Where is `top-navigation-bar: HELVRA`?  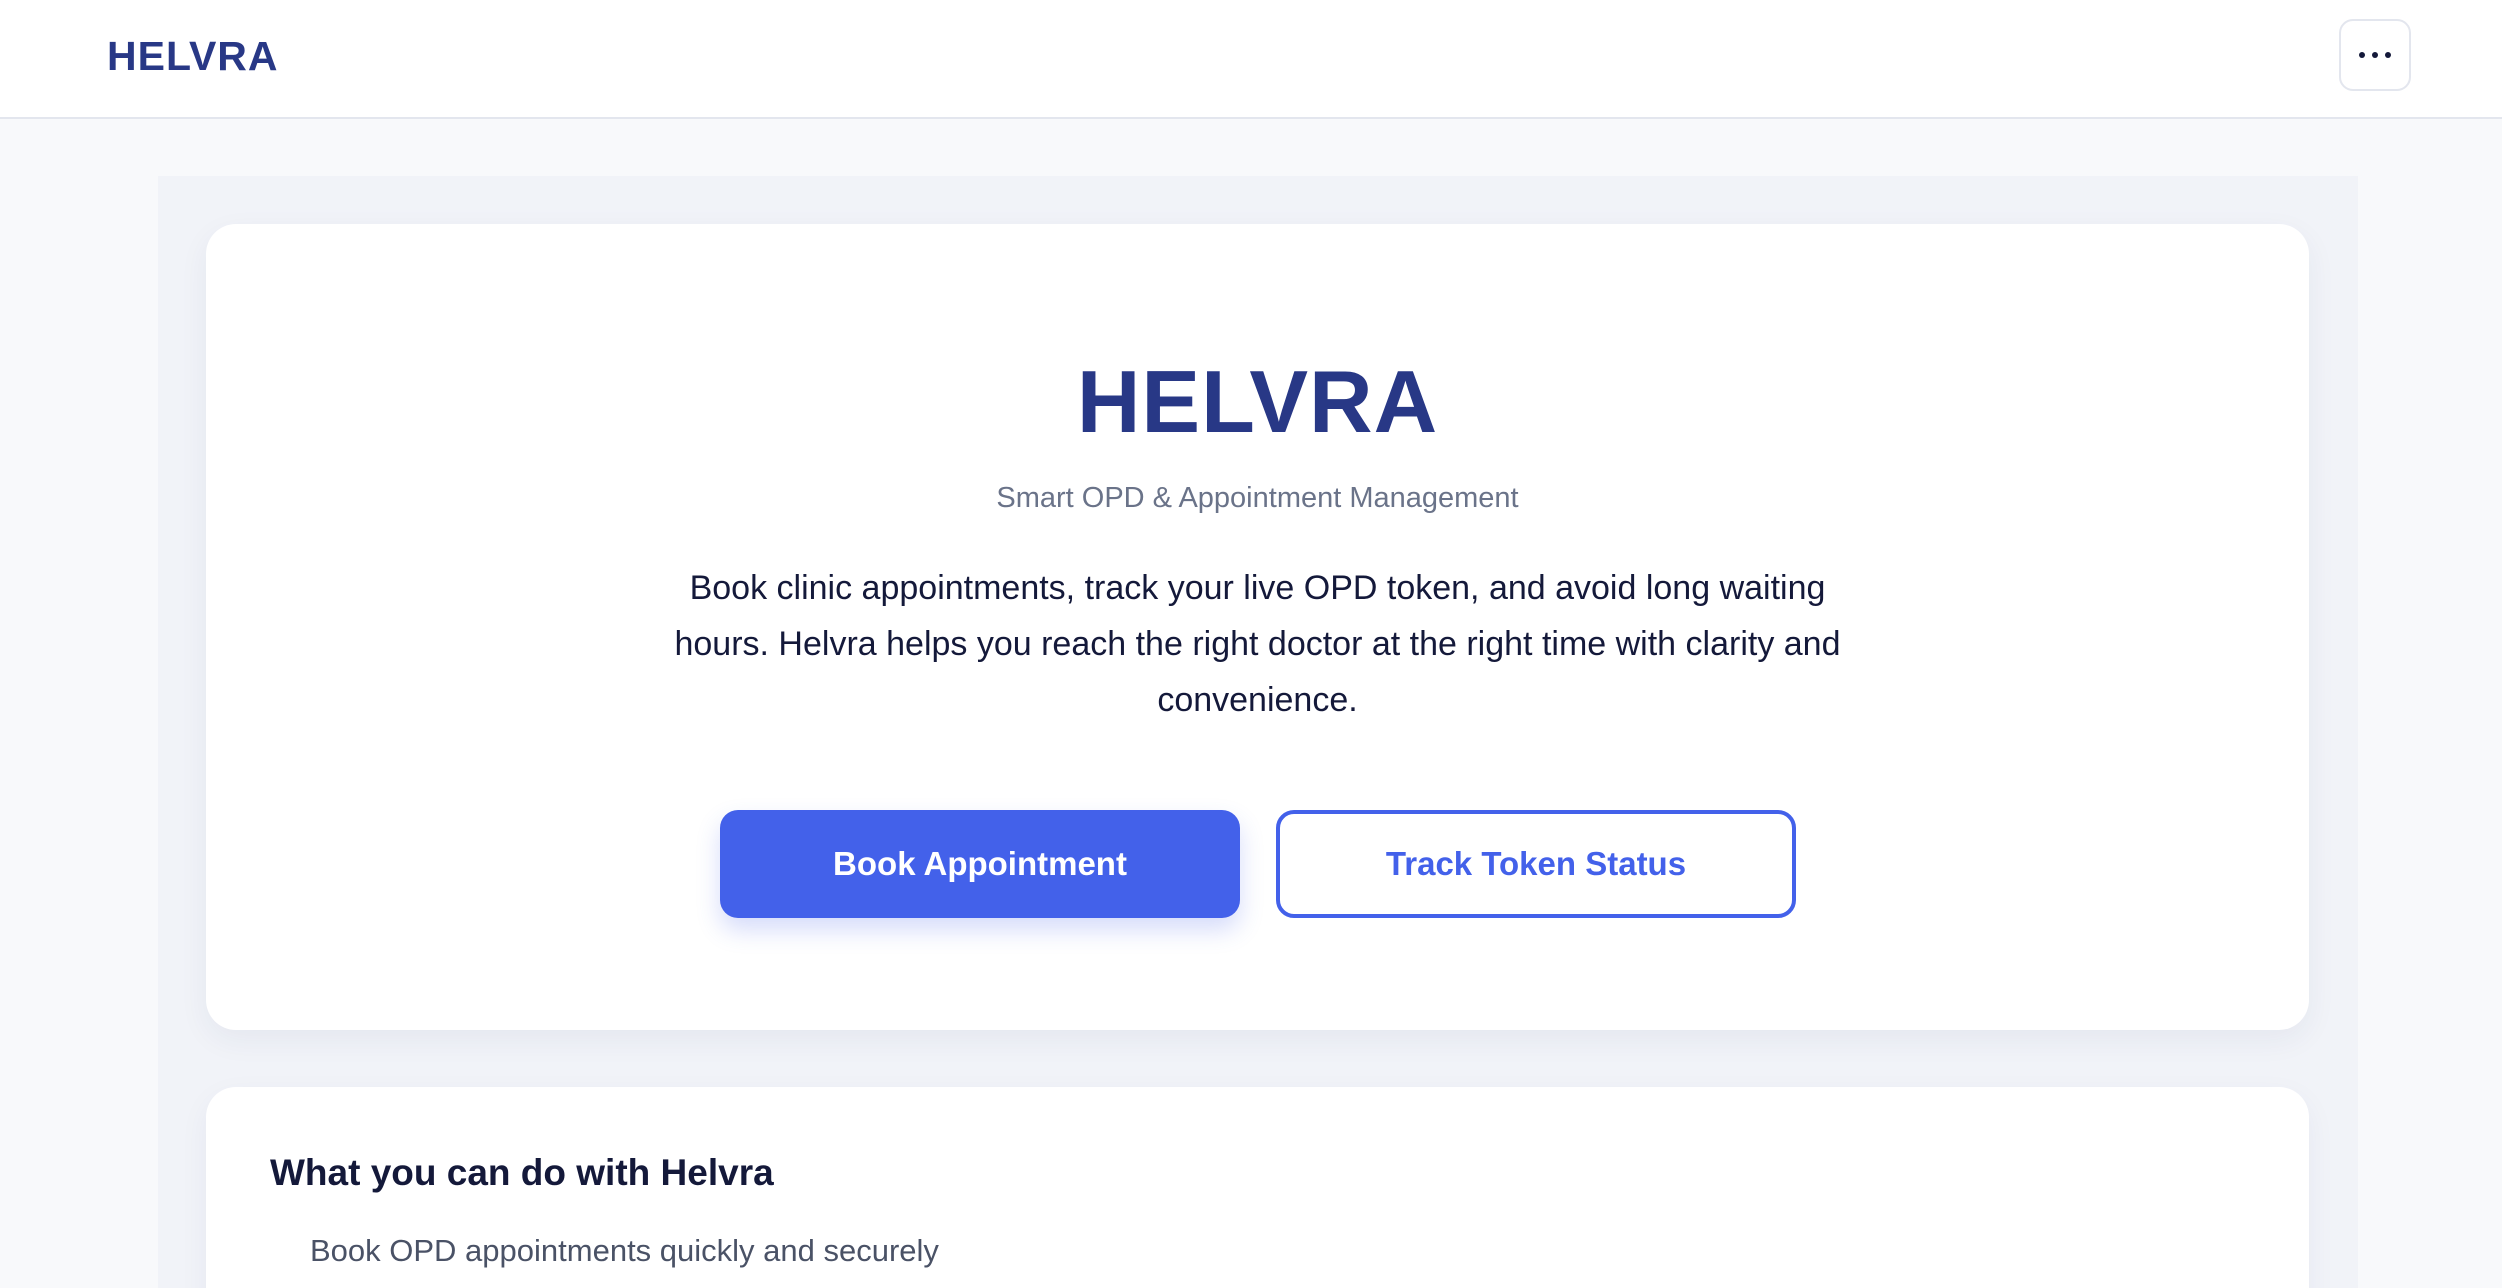
top-navigation-bar: HELVRA is located at coordinates (1251, 59).